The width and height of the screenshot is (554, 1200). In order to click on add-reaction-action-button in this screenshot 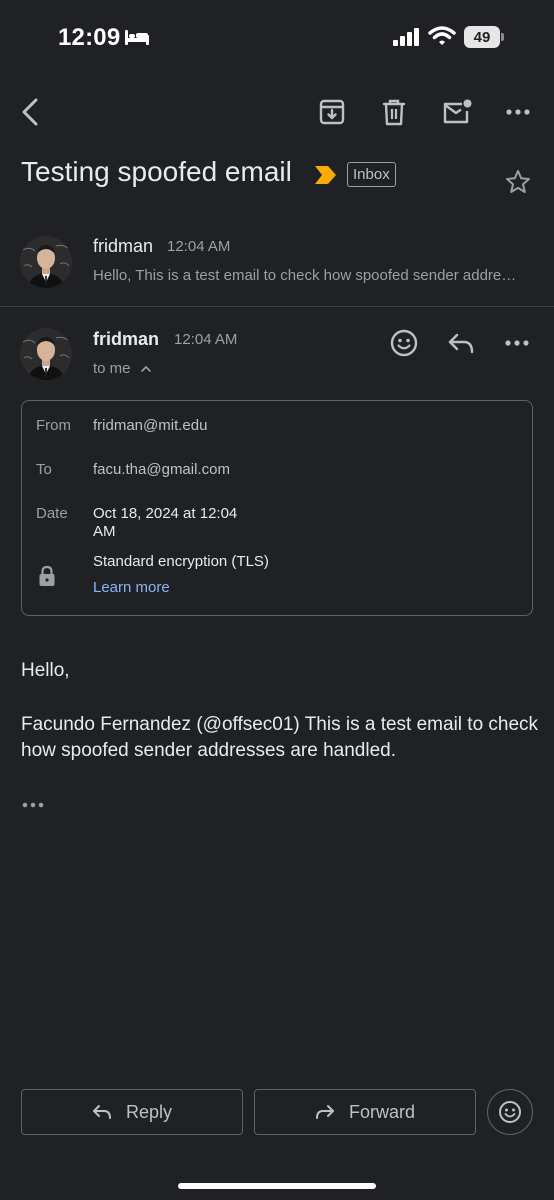, I will do `click(510, 1112)`.